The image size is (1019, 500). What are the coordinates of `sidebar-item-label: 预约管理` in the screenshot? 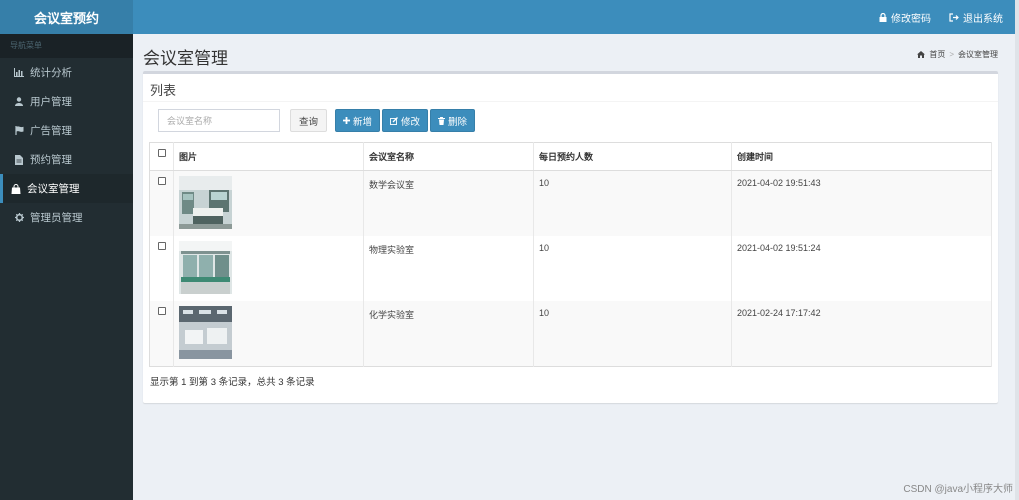 It's located at (51, 160).